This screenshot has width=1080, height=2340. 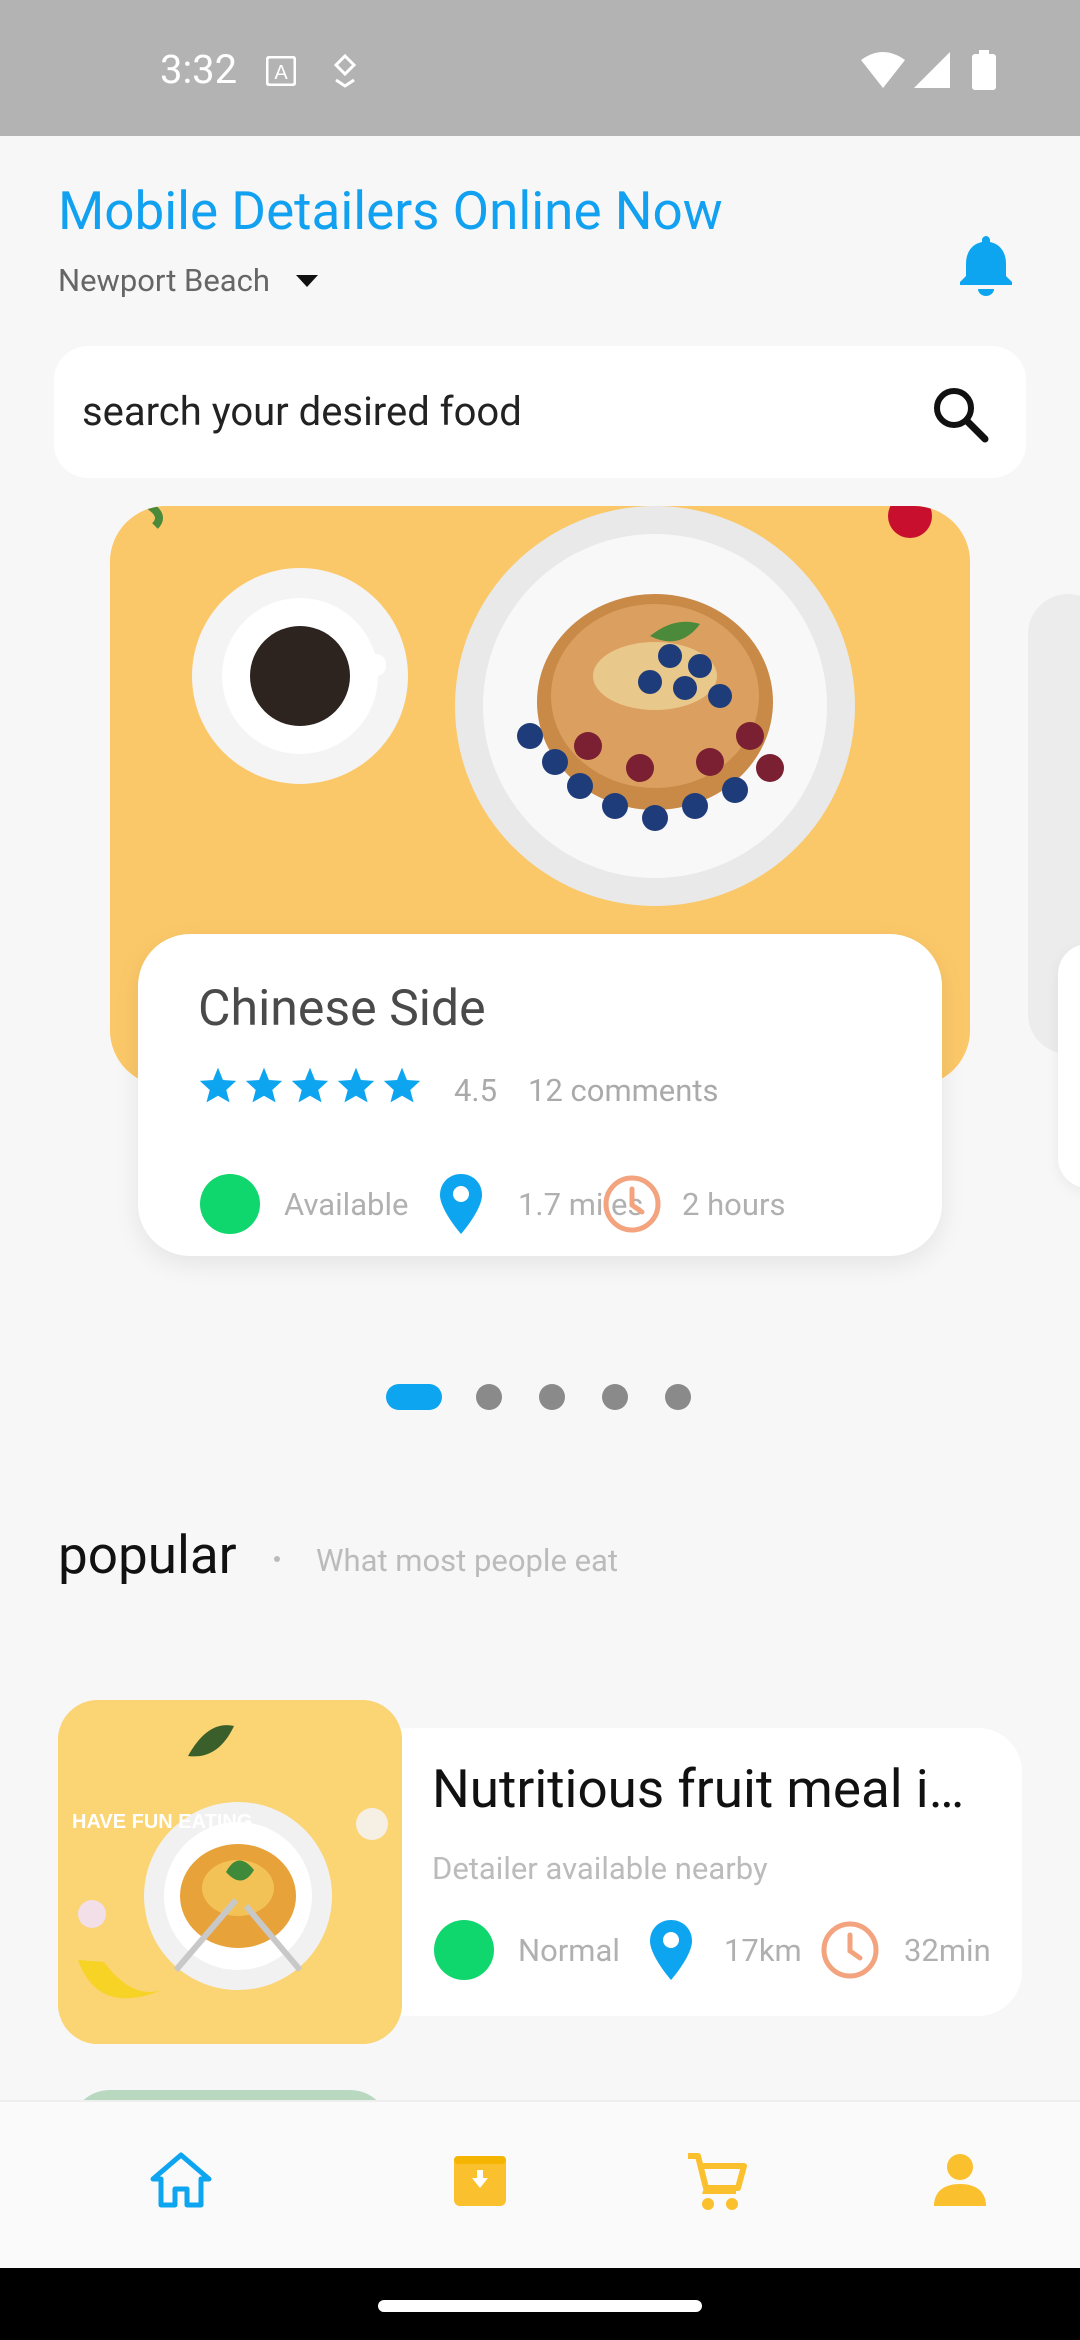 I want to click on comments-count: 12 comments, so click(x=623, y=1090).